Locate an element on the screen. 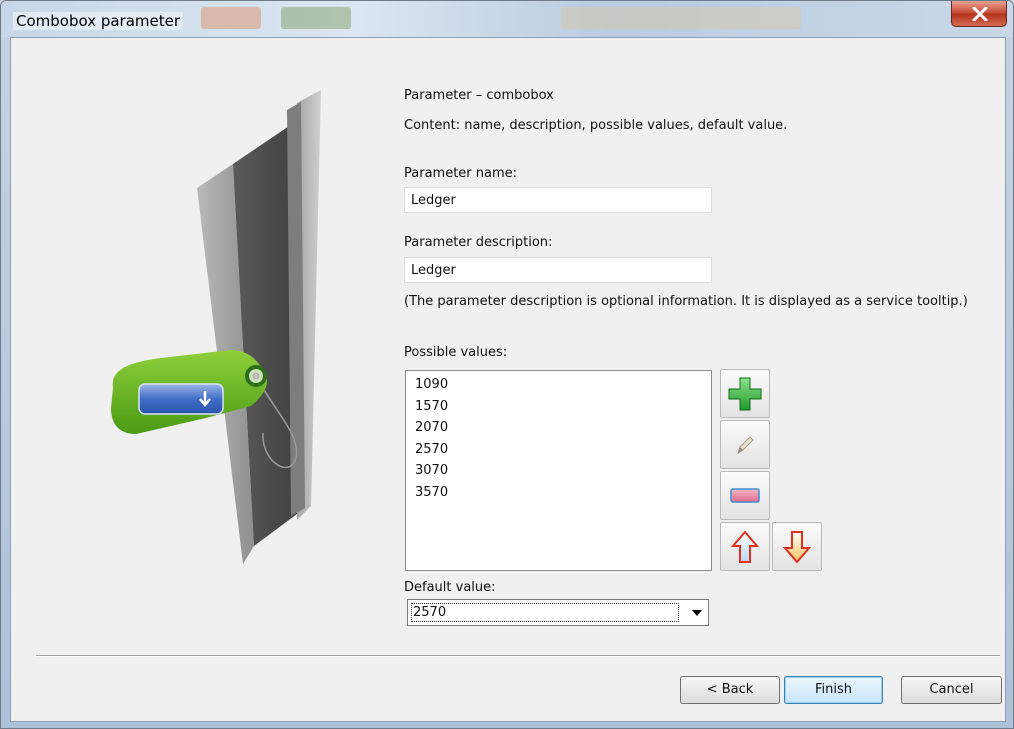 This screenshot has width=1014, height=729. back-button: < Back is located at coordinates (730, 690).